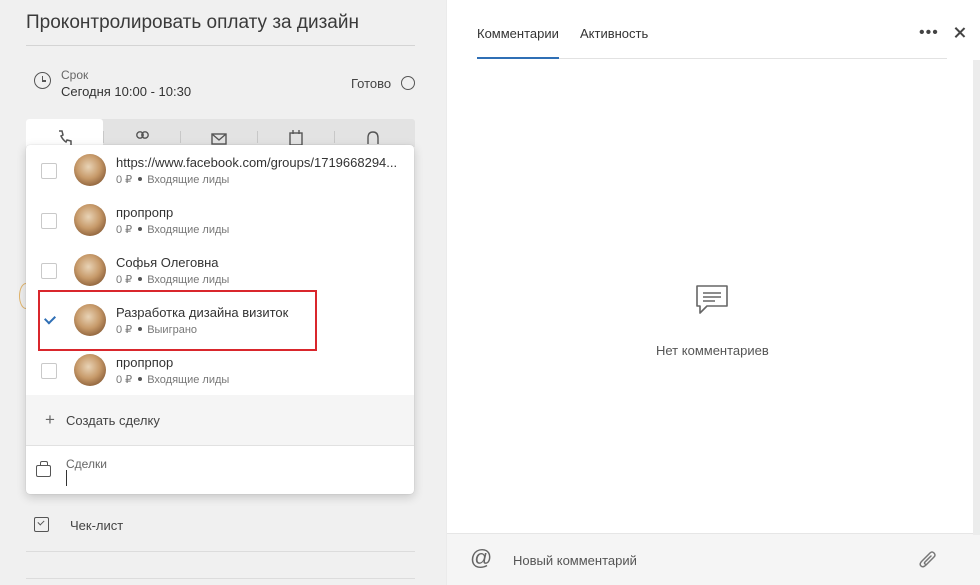 The width and height of the screenshot is (980, 585). I want to click on tab-meeting, so click(141, 133).